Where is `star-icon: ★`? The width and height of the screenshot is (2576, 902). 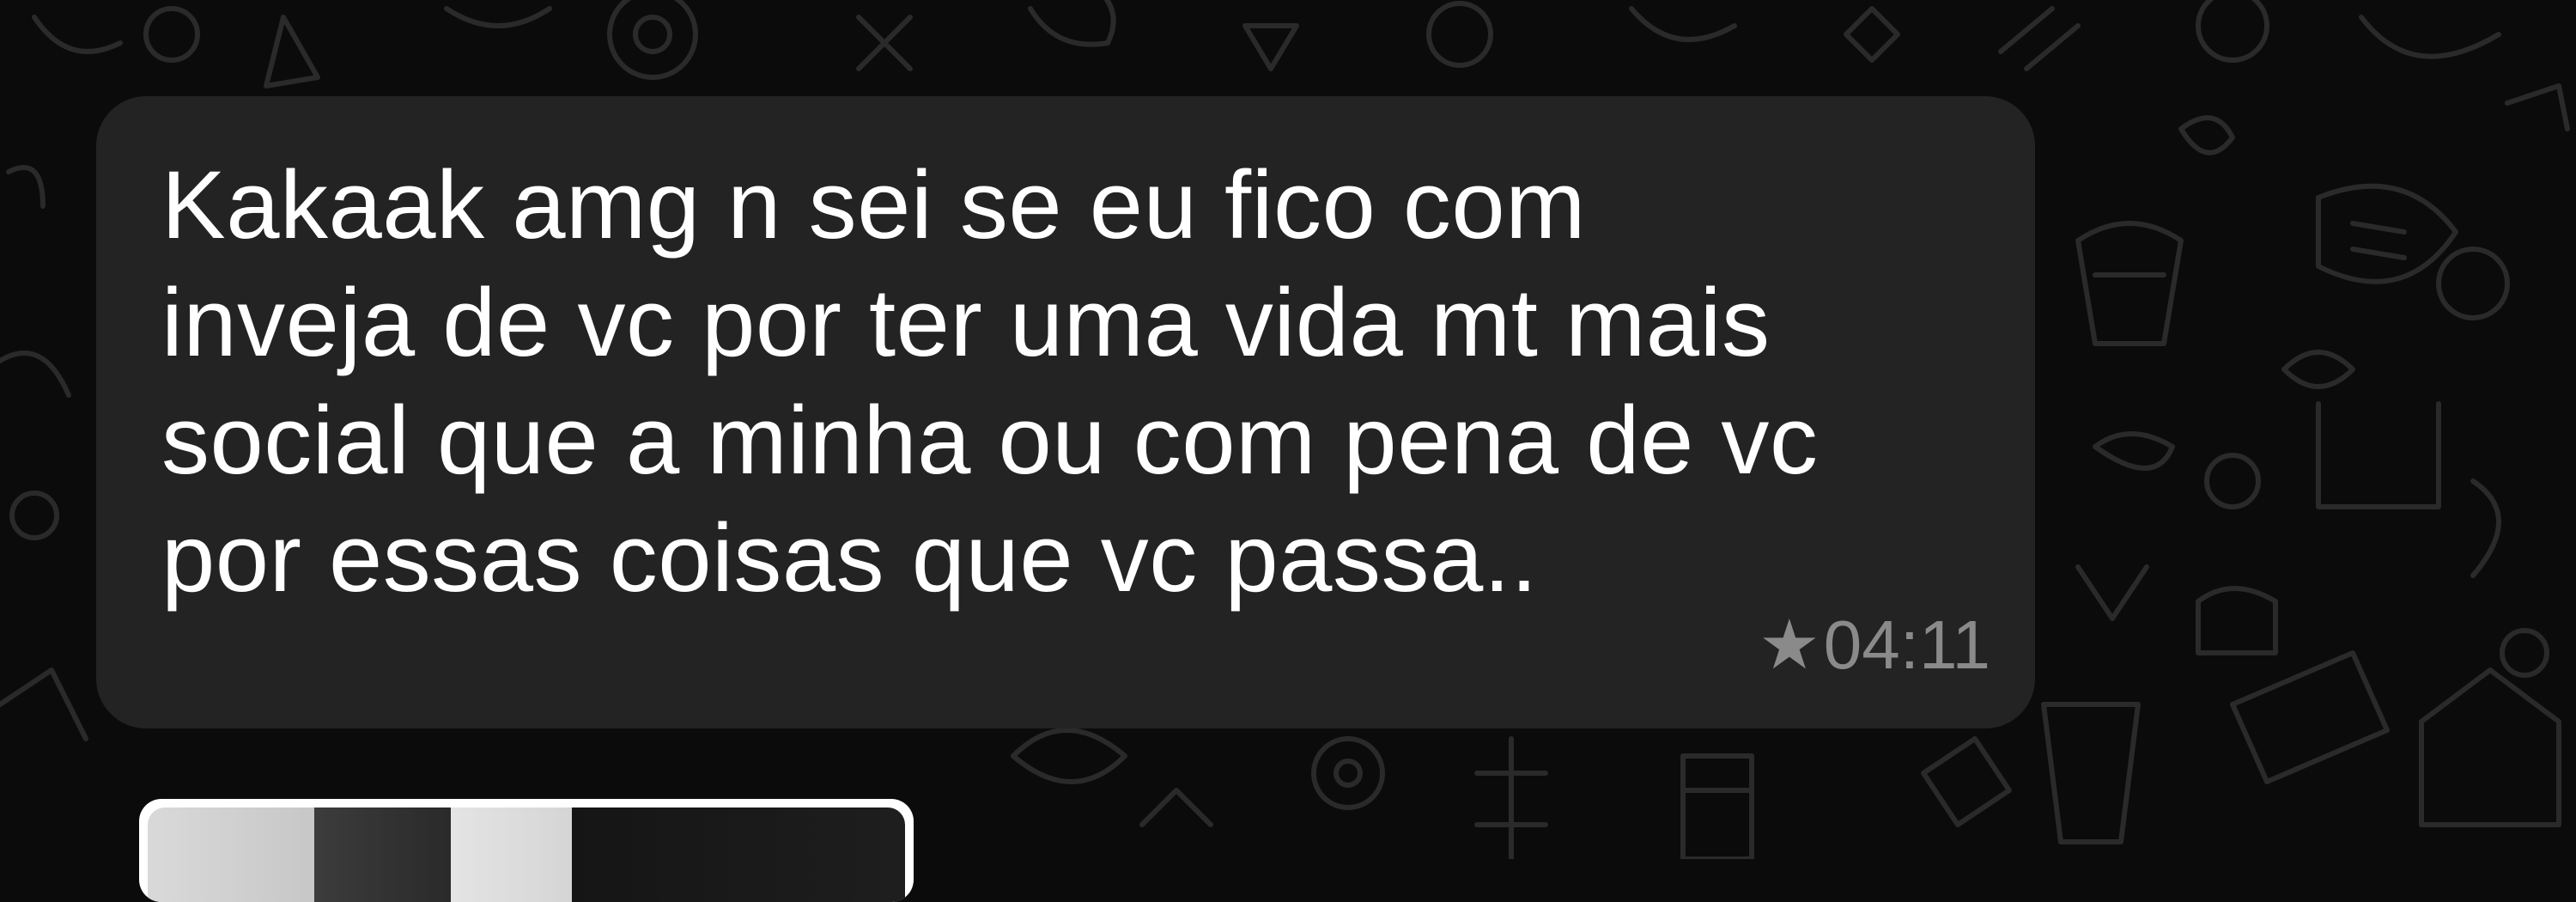
star-icon: ★ is located at coordinates (1790, 644).